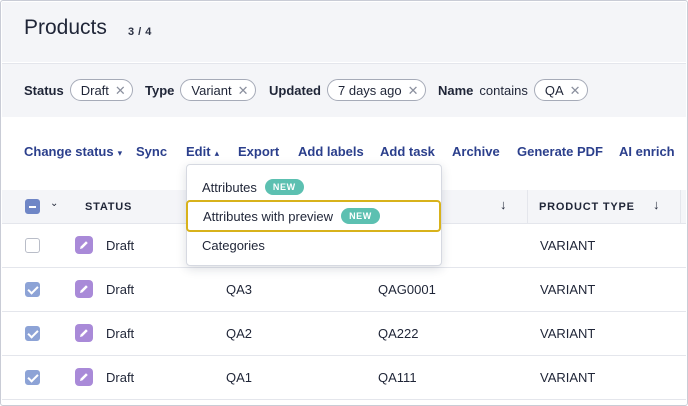  What do you see at coordinates (94, 90) in the screenshot?
I see `filter-chip-value: Draft` at bounding box center [94, 90].